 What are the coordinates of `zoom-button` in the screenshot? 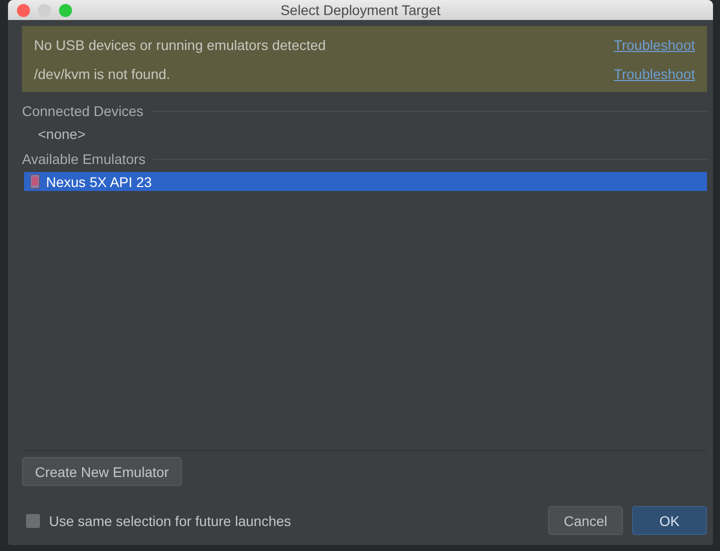 It's located at (65, 10).